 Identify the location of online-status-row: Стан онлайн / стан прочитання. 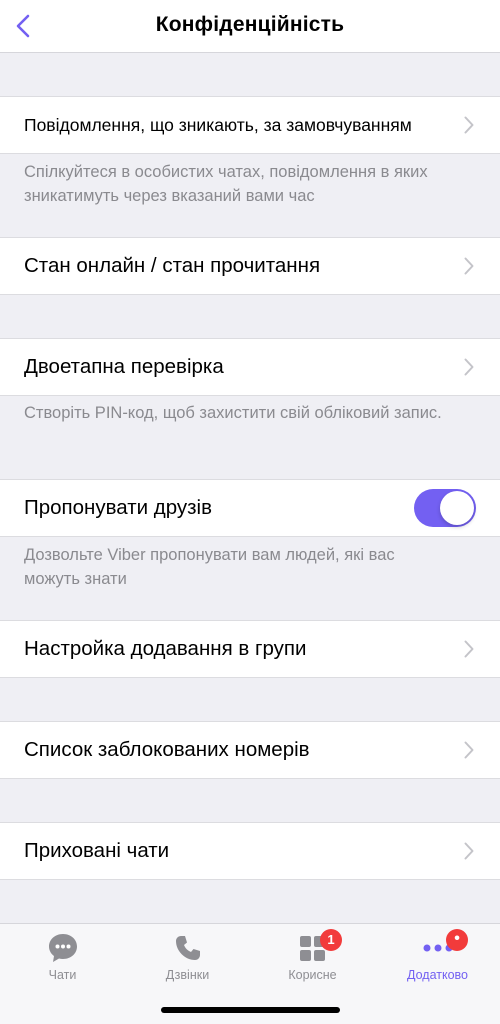
(250, 266).